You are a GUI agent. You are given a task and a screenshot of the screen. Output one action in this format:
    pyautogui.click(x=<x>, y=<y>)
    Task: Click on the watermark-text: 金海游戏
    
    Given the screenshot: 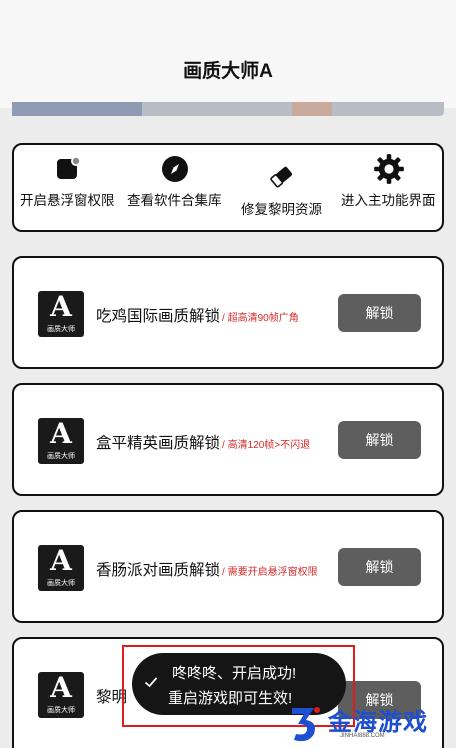 What is the action you would take?
    pyautogui.click(x=378, y=722)
    